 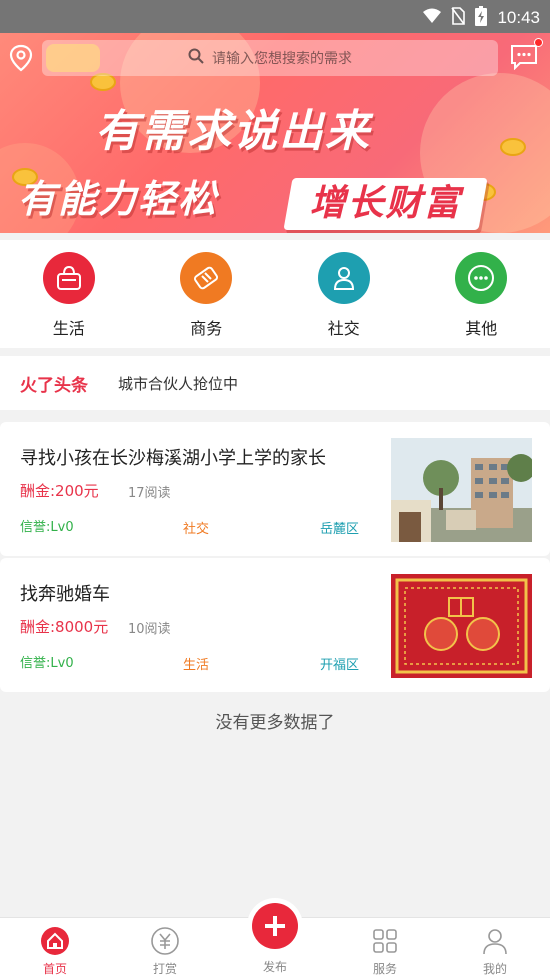 What do you see at coordinates (64, 627) in the screenshot?
I see `post-reward: 酬金:8000元` at bounding box center [64, 627].